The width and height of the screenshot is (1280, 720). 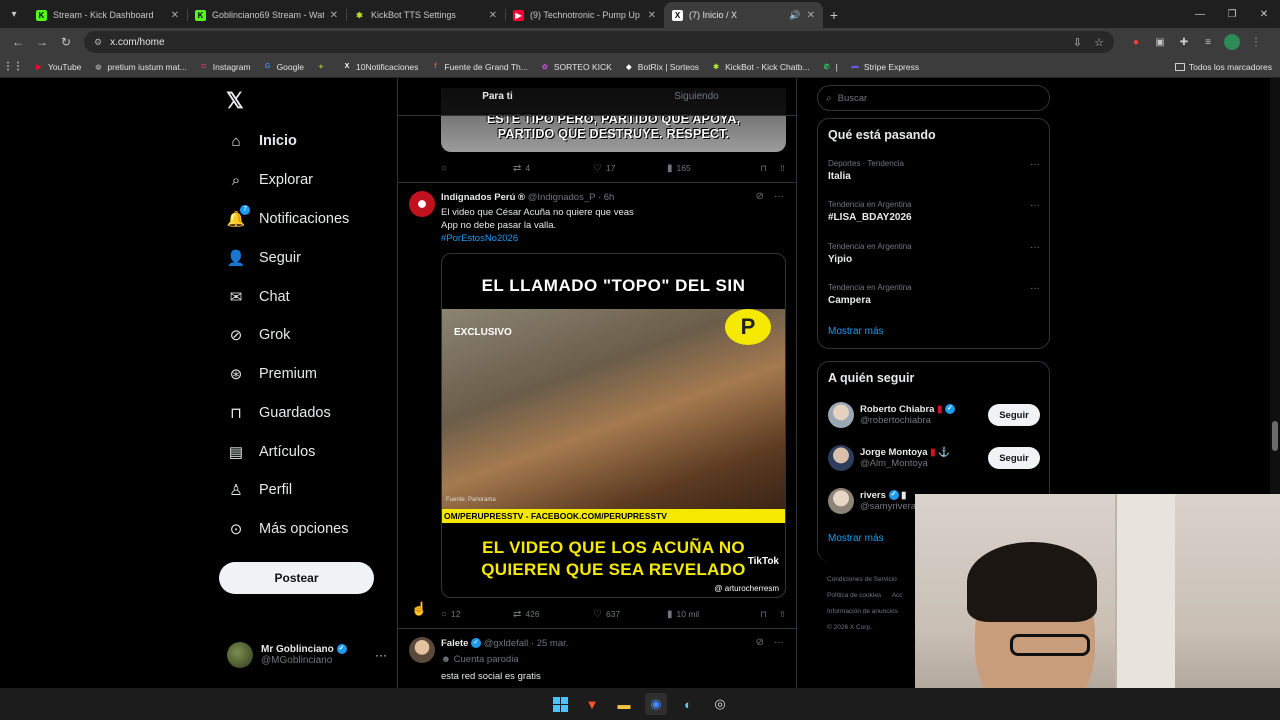 I want to click on nav-item-premium: ⊛ Premium, so click(x=272, y=374).